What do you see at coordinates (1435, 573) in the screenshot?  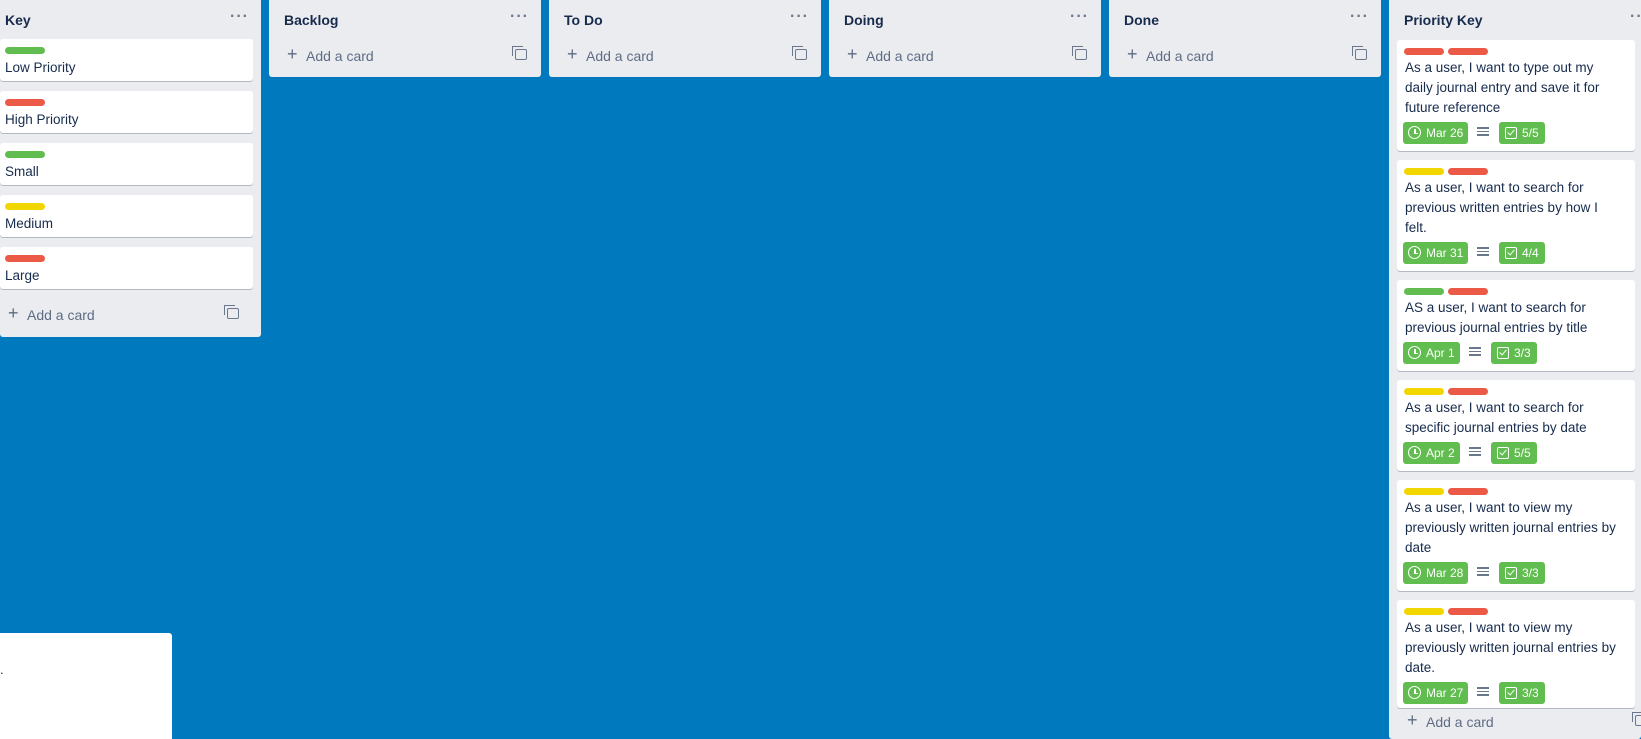 I see `due-date-badge: Mar 28` at bounding box center [1435, 573].